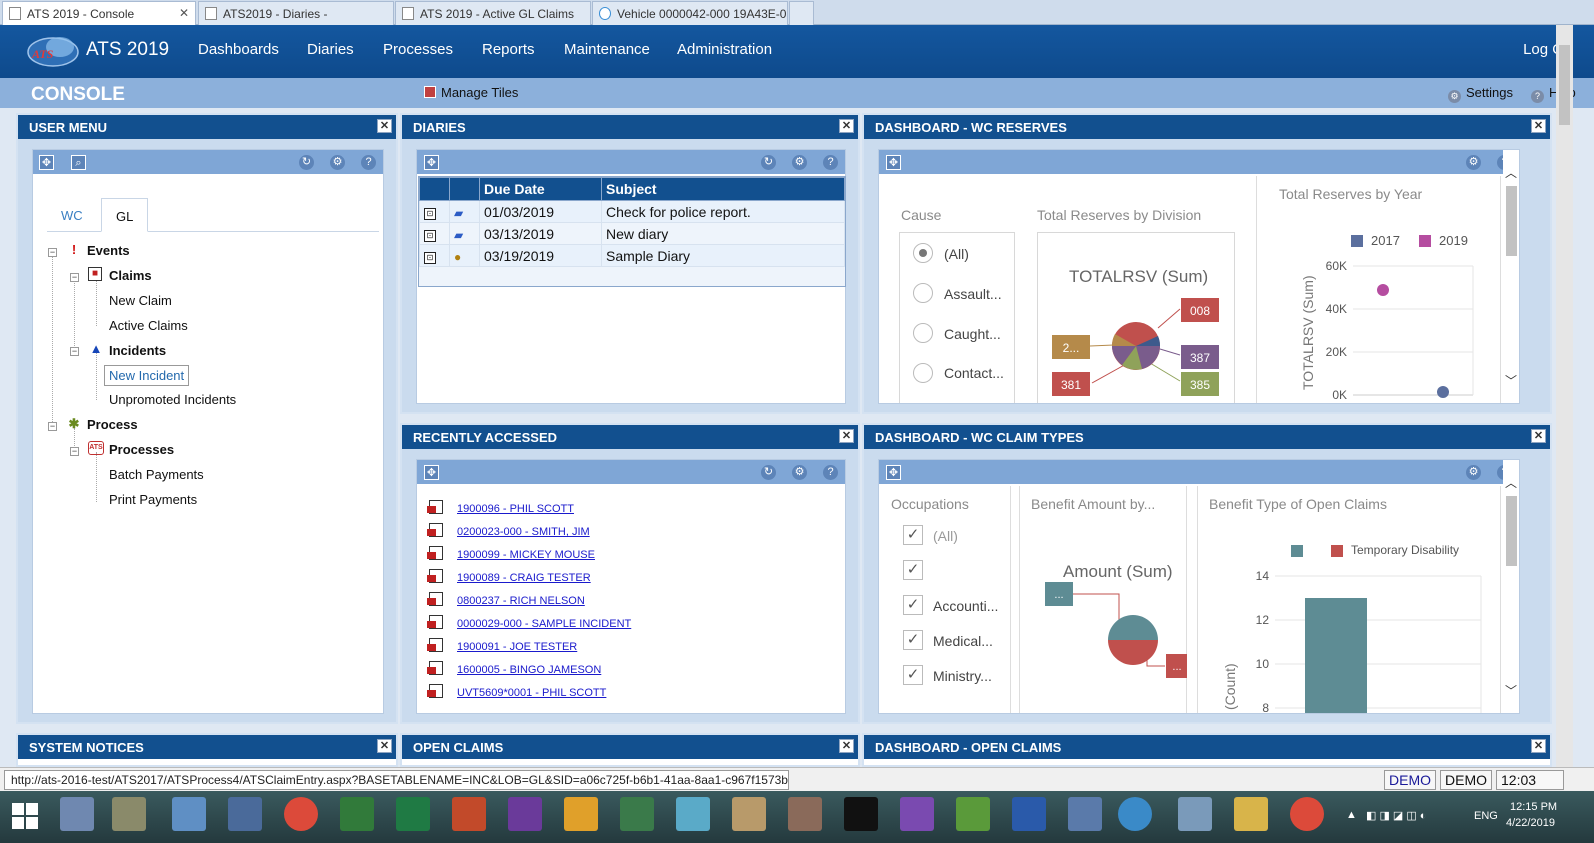 Image resolution: width=1594 pixels, height=843 pixels. I want to click on powerpoint-icon, so click(469, 814).